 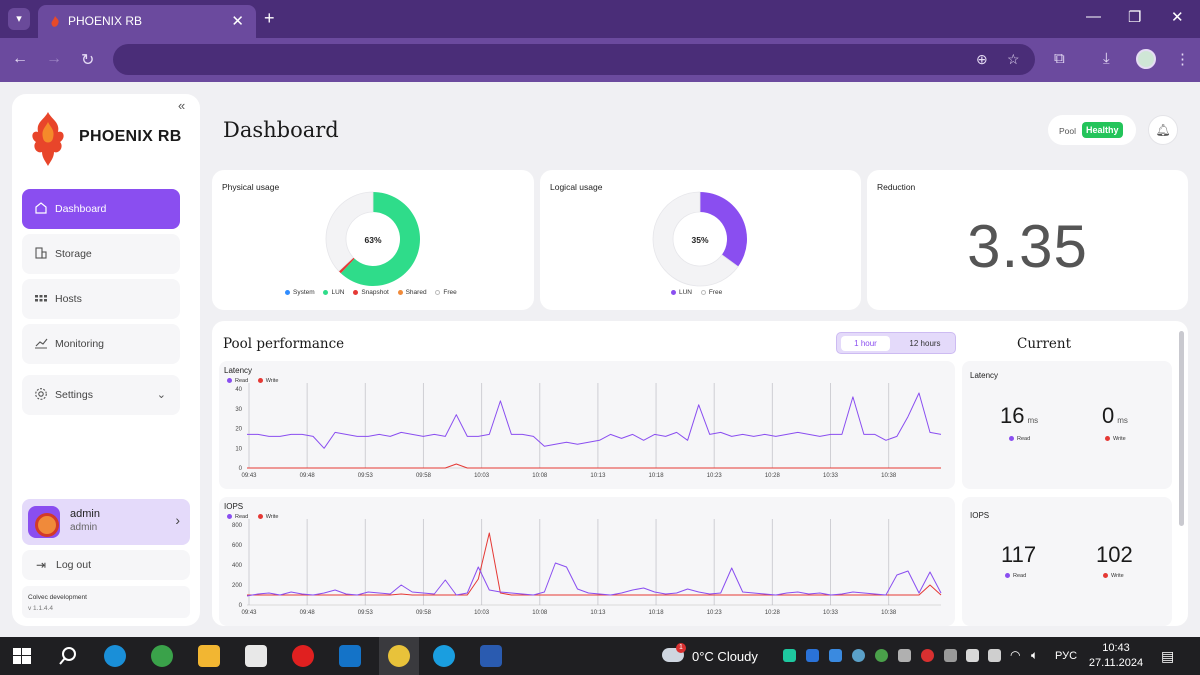 I want to click on grid-icon, so click(x=41, y=298).